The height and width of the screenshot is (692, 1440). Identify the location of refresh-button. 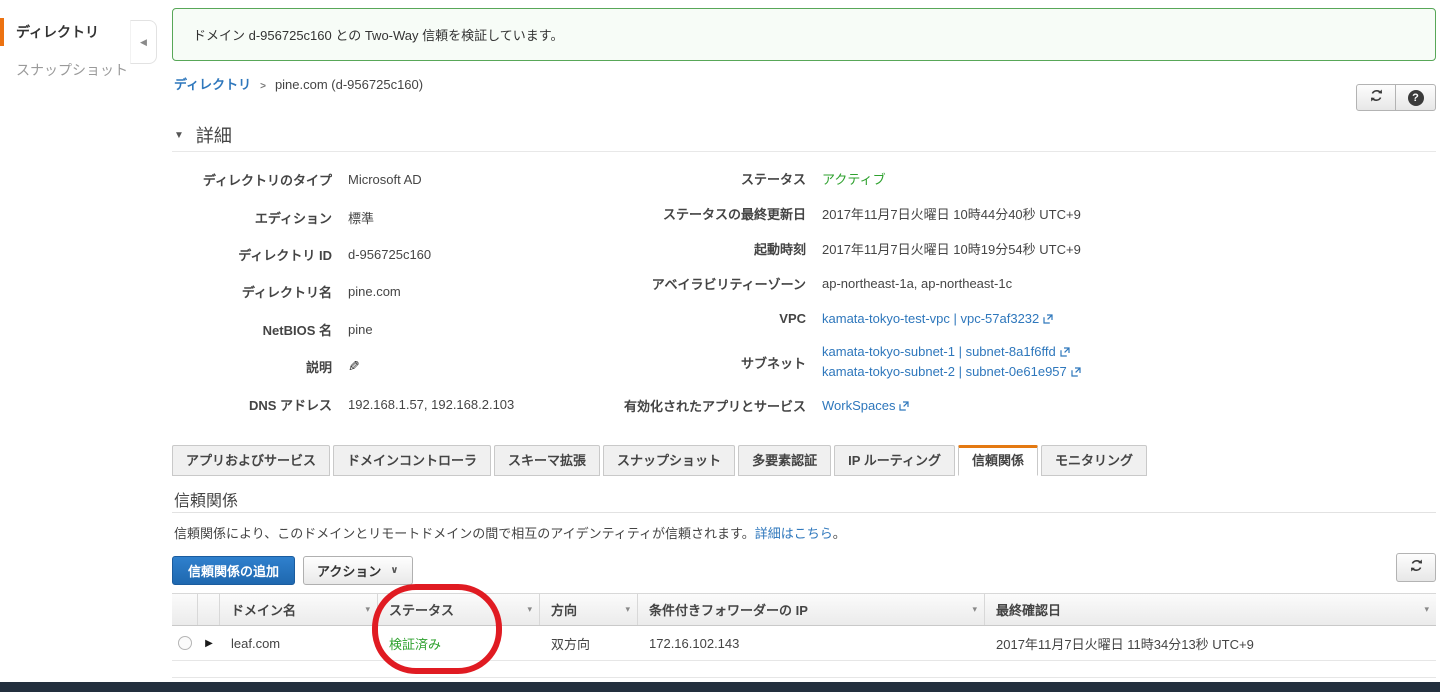
(1376, 97).